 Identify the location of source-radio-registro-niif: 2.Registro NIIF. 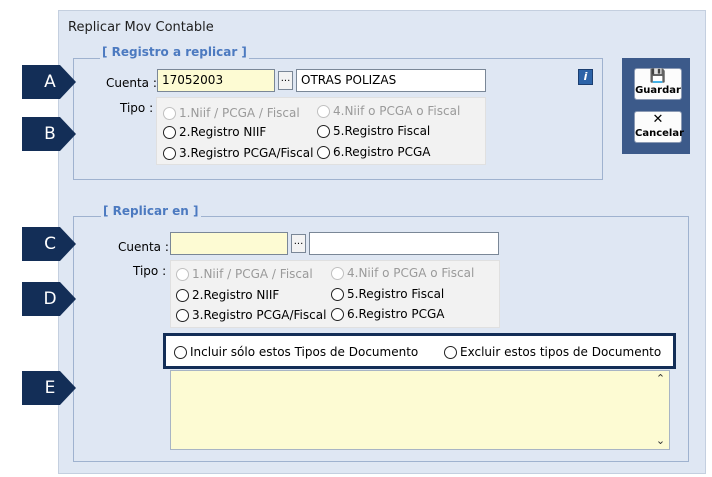
(214, 132).